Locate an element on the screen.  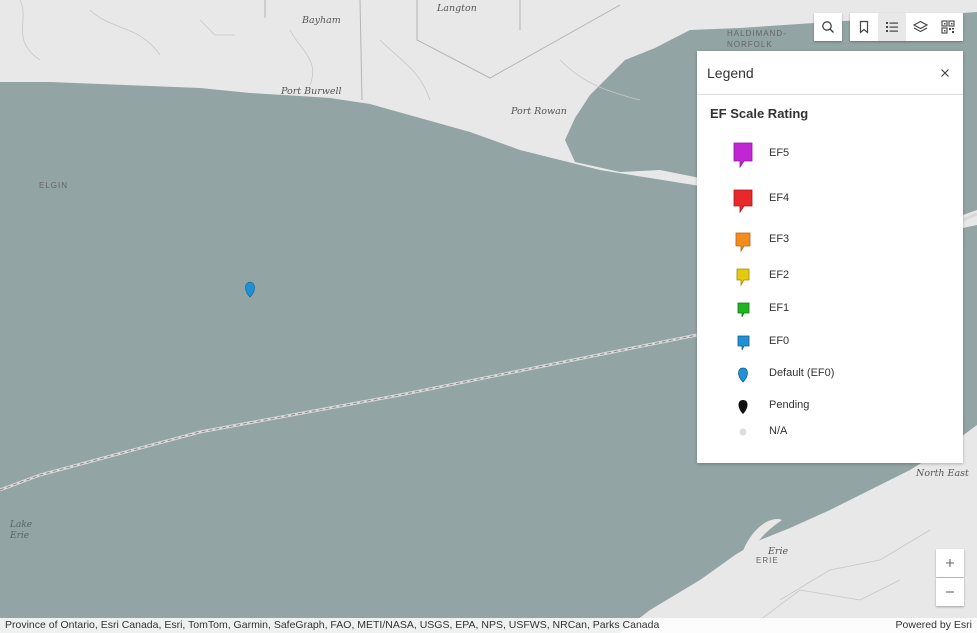
legend-label-ef5: EF5 is located at coordinates (779, 153).